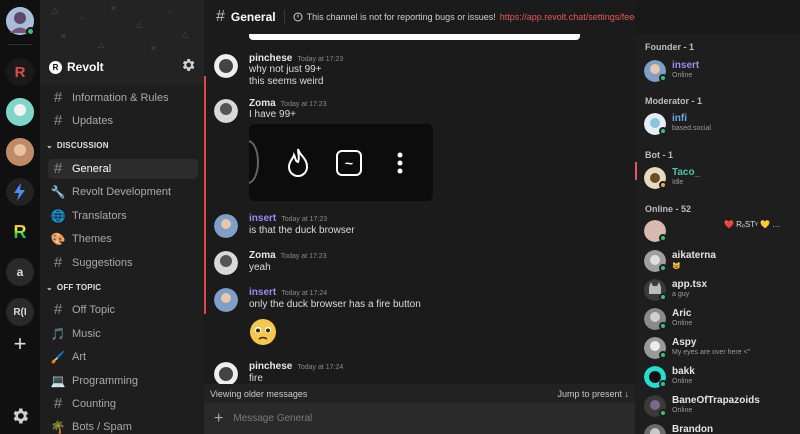 Image resolution: width=800 pixels, height=434 pixels. What do you see at coordinates (123, 192) in the screenshot?
I see `channel-revolt-development: 🔧 Revolt Development` at bounding box center [123, 192].